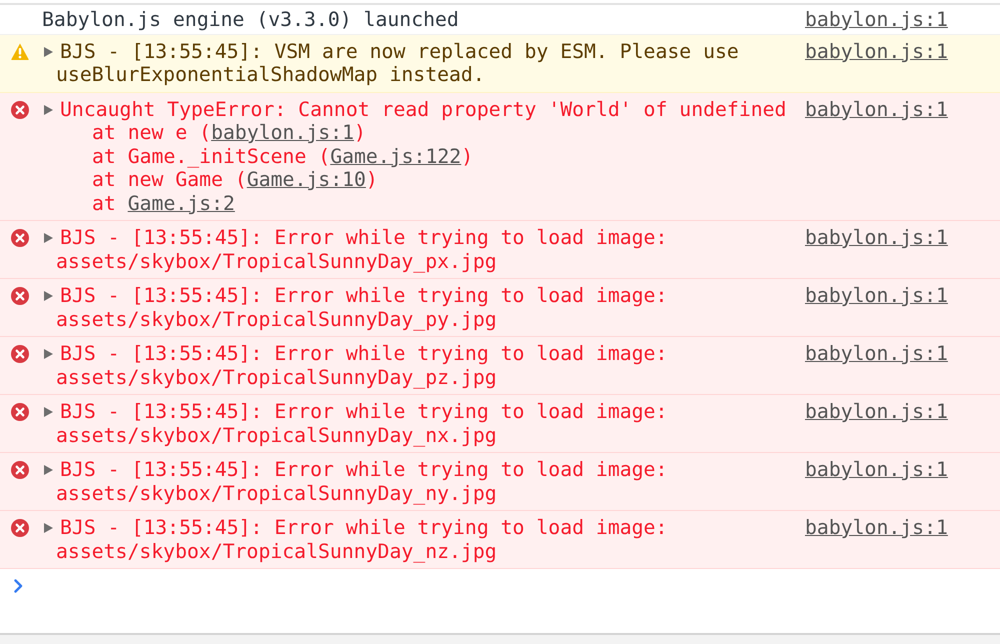 Image resolution: width=1000 pixels, height=644 pixels. Describe the element at coordinates (18, 586) in the screenshot. I see `prompt-chevron-icon` at that location.